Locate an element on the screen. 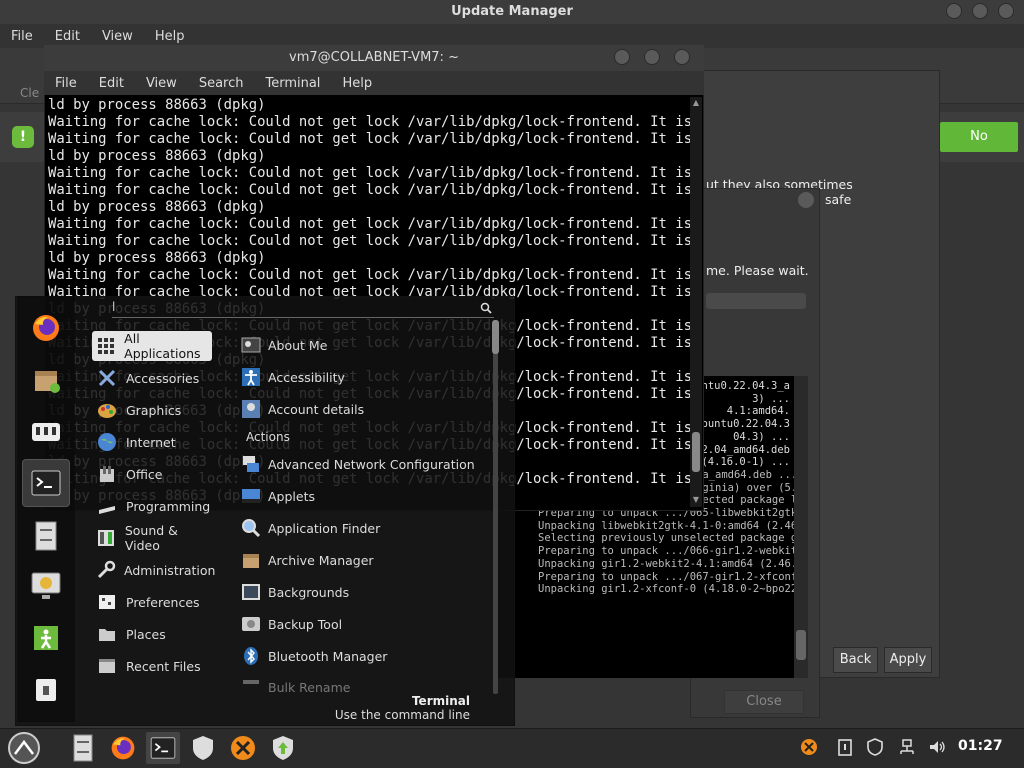 The height and width of the screenshot is (768, 1024). terminal-menu-view: View is located at coordinates (161, 83).